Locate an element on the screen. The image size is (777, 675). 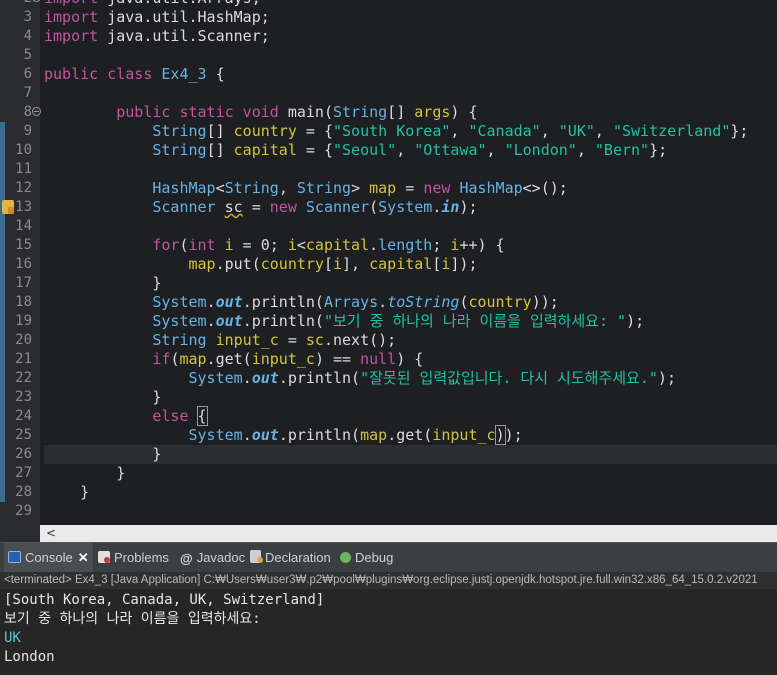
code-line: 11 is located at coordinates (388, 169).